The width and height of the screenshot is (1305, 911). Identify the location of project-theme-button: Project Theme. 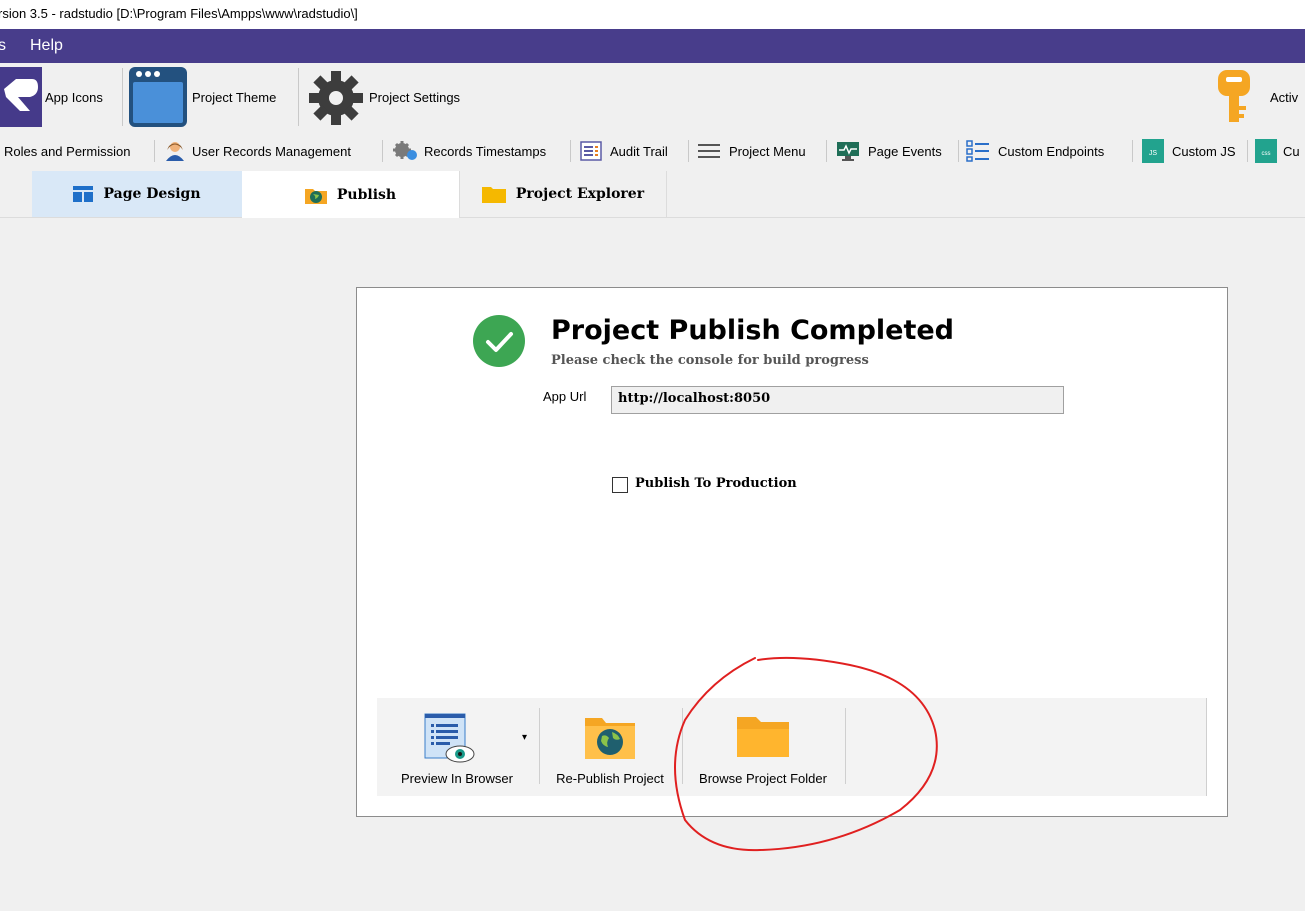
(212, 97).